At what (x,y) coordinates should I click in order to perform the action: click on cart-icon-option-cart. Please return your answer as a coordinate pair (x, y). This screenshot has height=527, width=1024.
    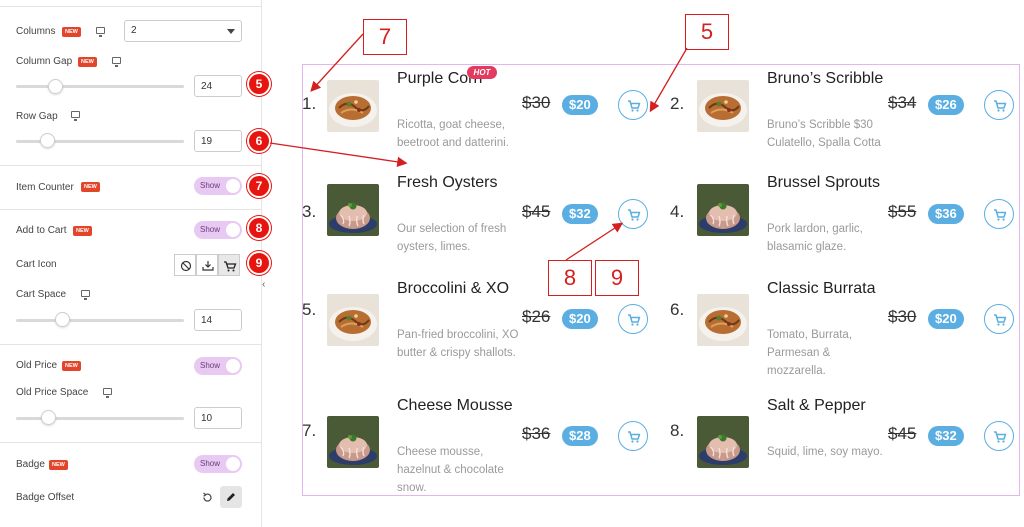
    Looking at the image, I should click on (229, 265).